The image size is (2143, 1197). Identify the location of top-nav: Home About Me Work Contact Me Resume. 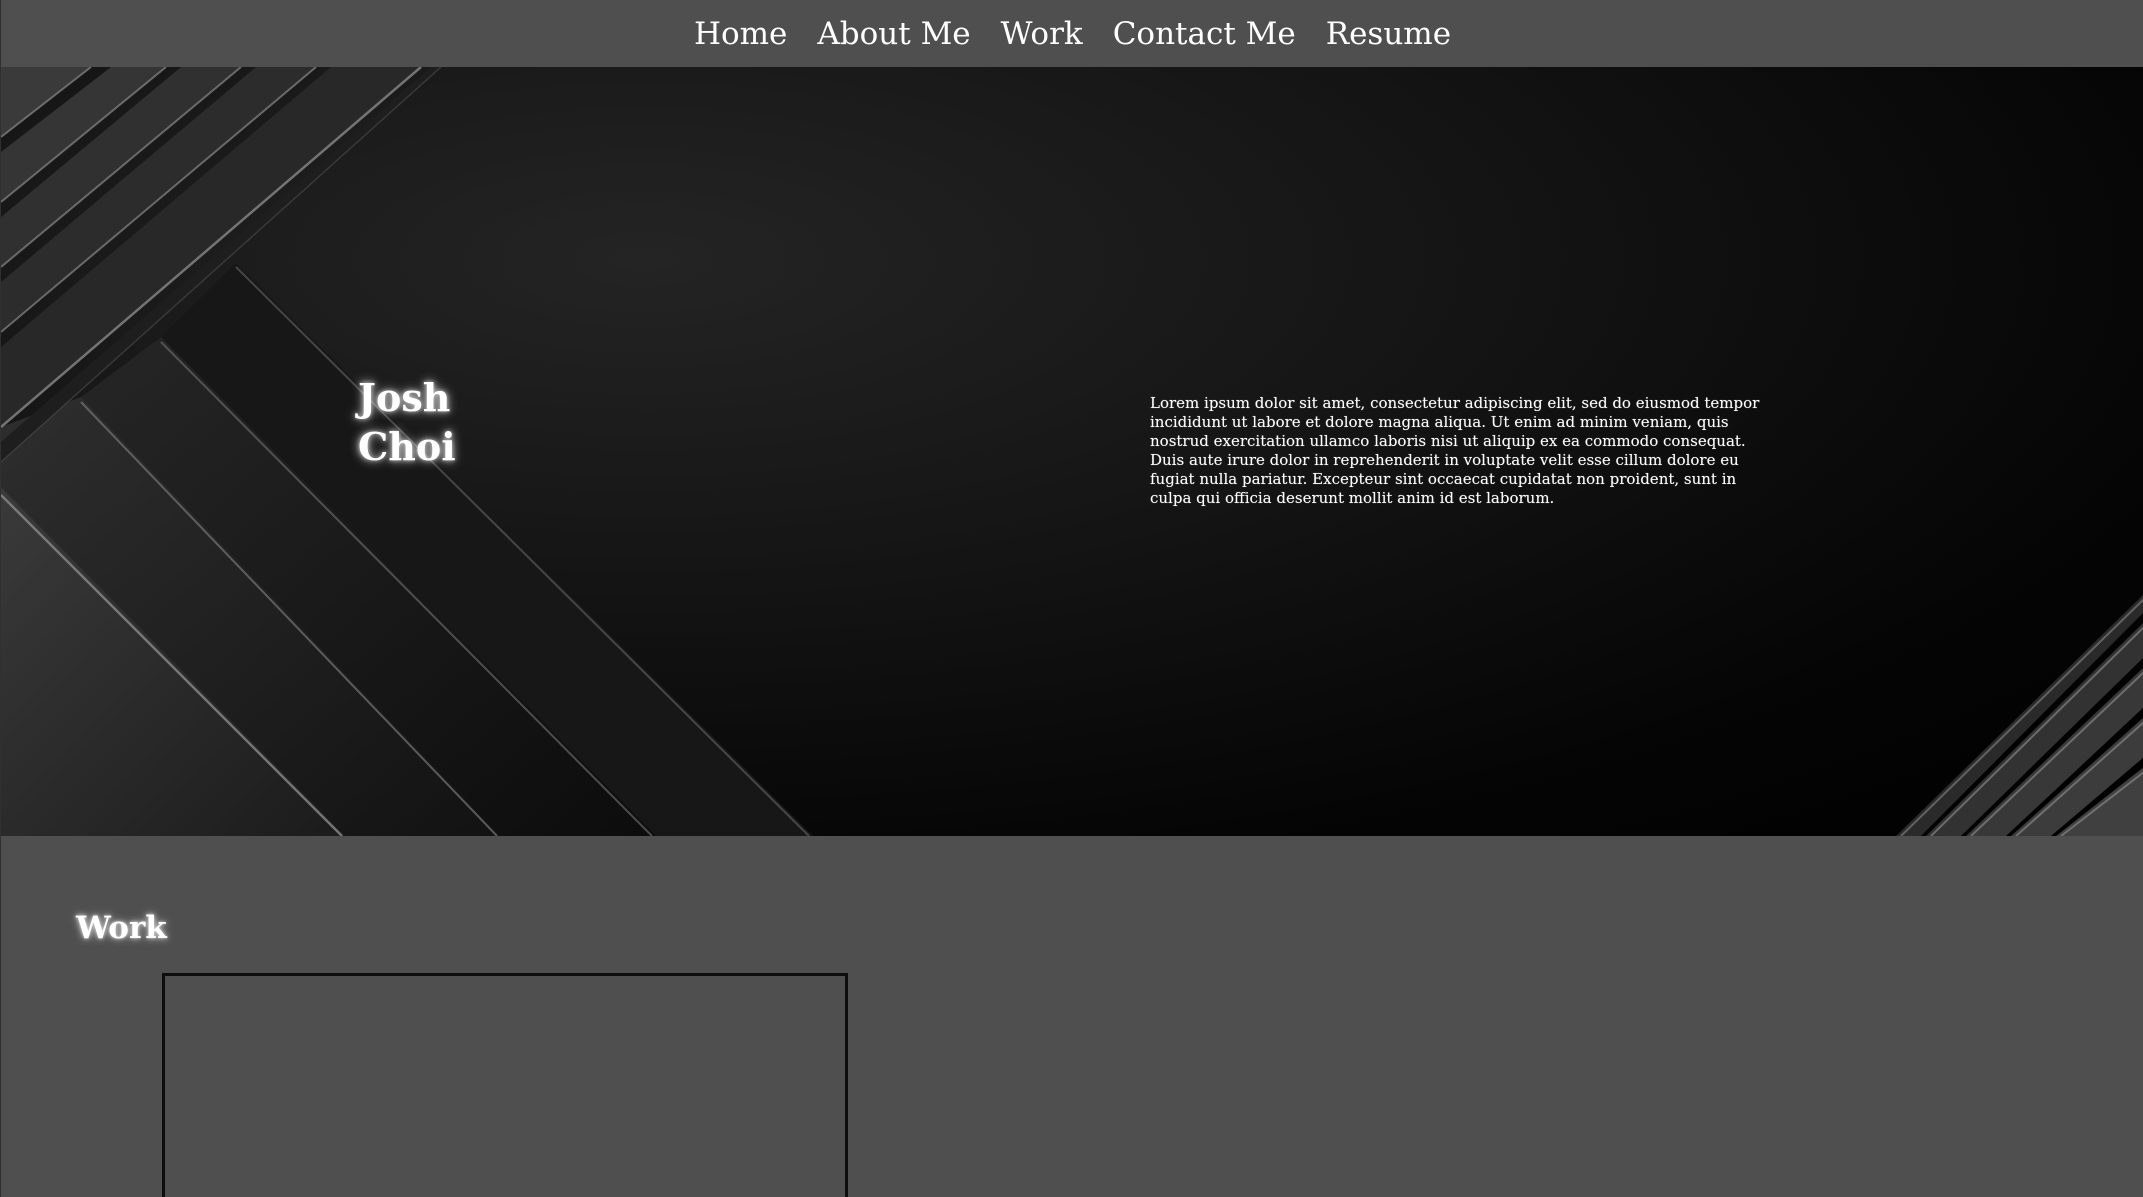
(1072, 33).